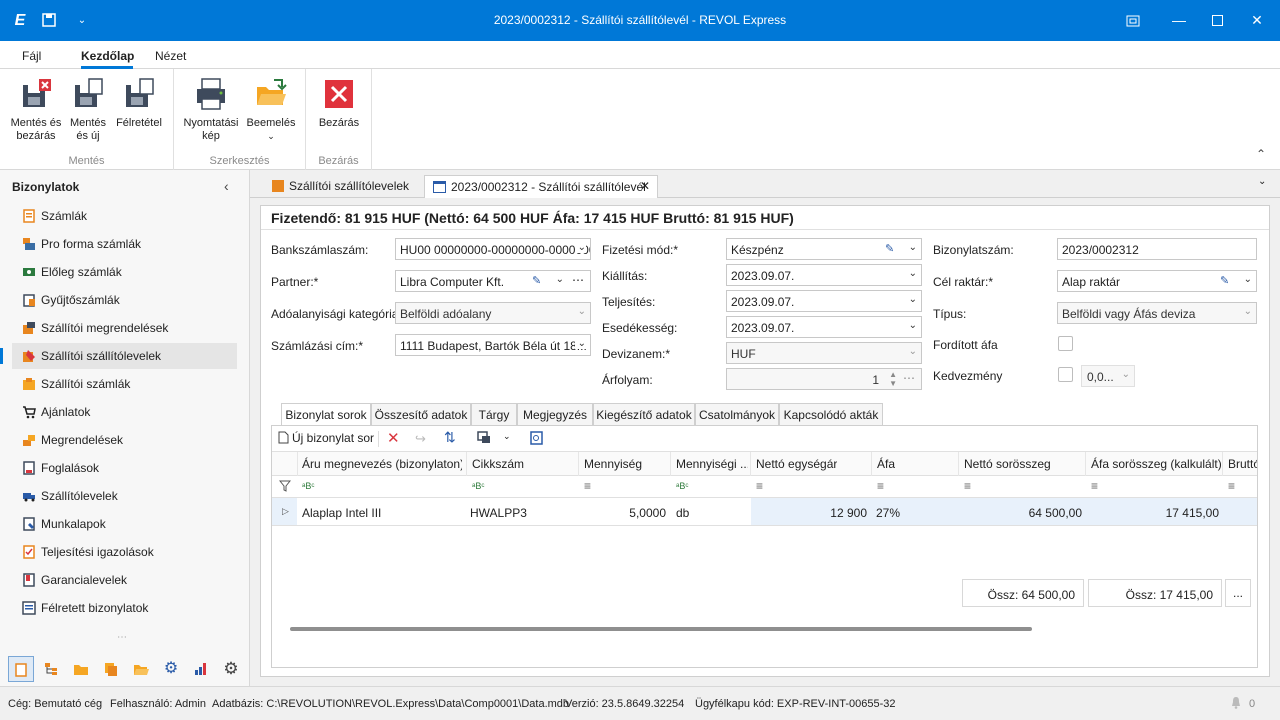 This screenshot has width=1280, height=720. I want to click on bank-account-field: HU00 00000000-00000000-00000000 ⌄, so click(493, 249).